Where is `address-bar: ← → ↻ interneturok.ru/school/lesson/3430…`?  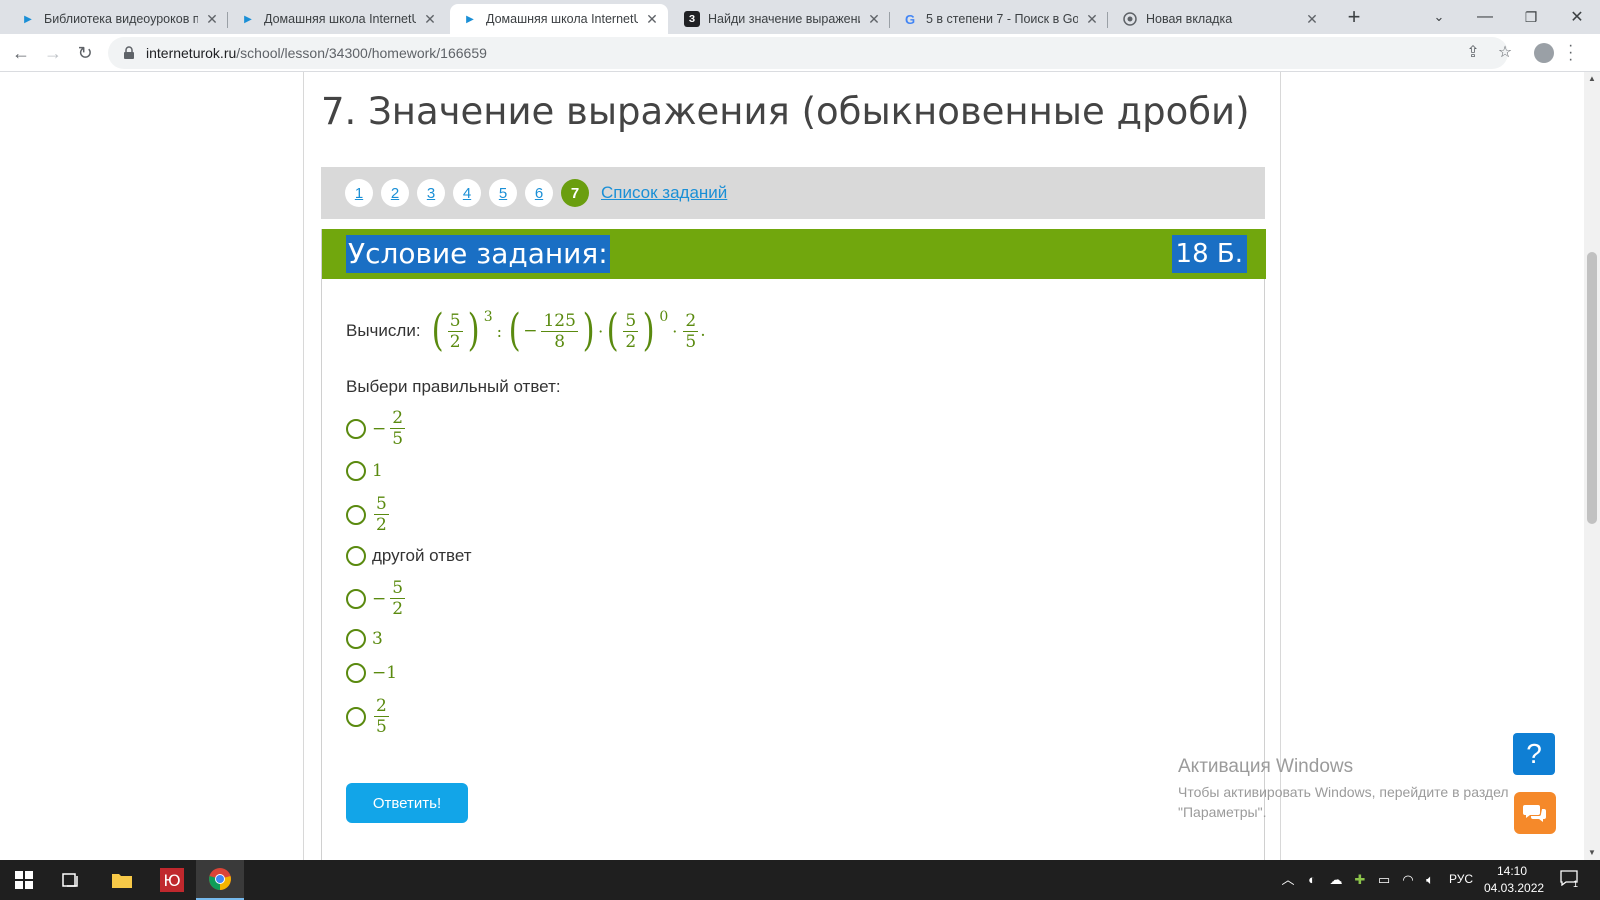
address-bar: ← → ↻ interneturok.ru/school/lesson/3430… is located at coordinates (800, 53).